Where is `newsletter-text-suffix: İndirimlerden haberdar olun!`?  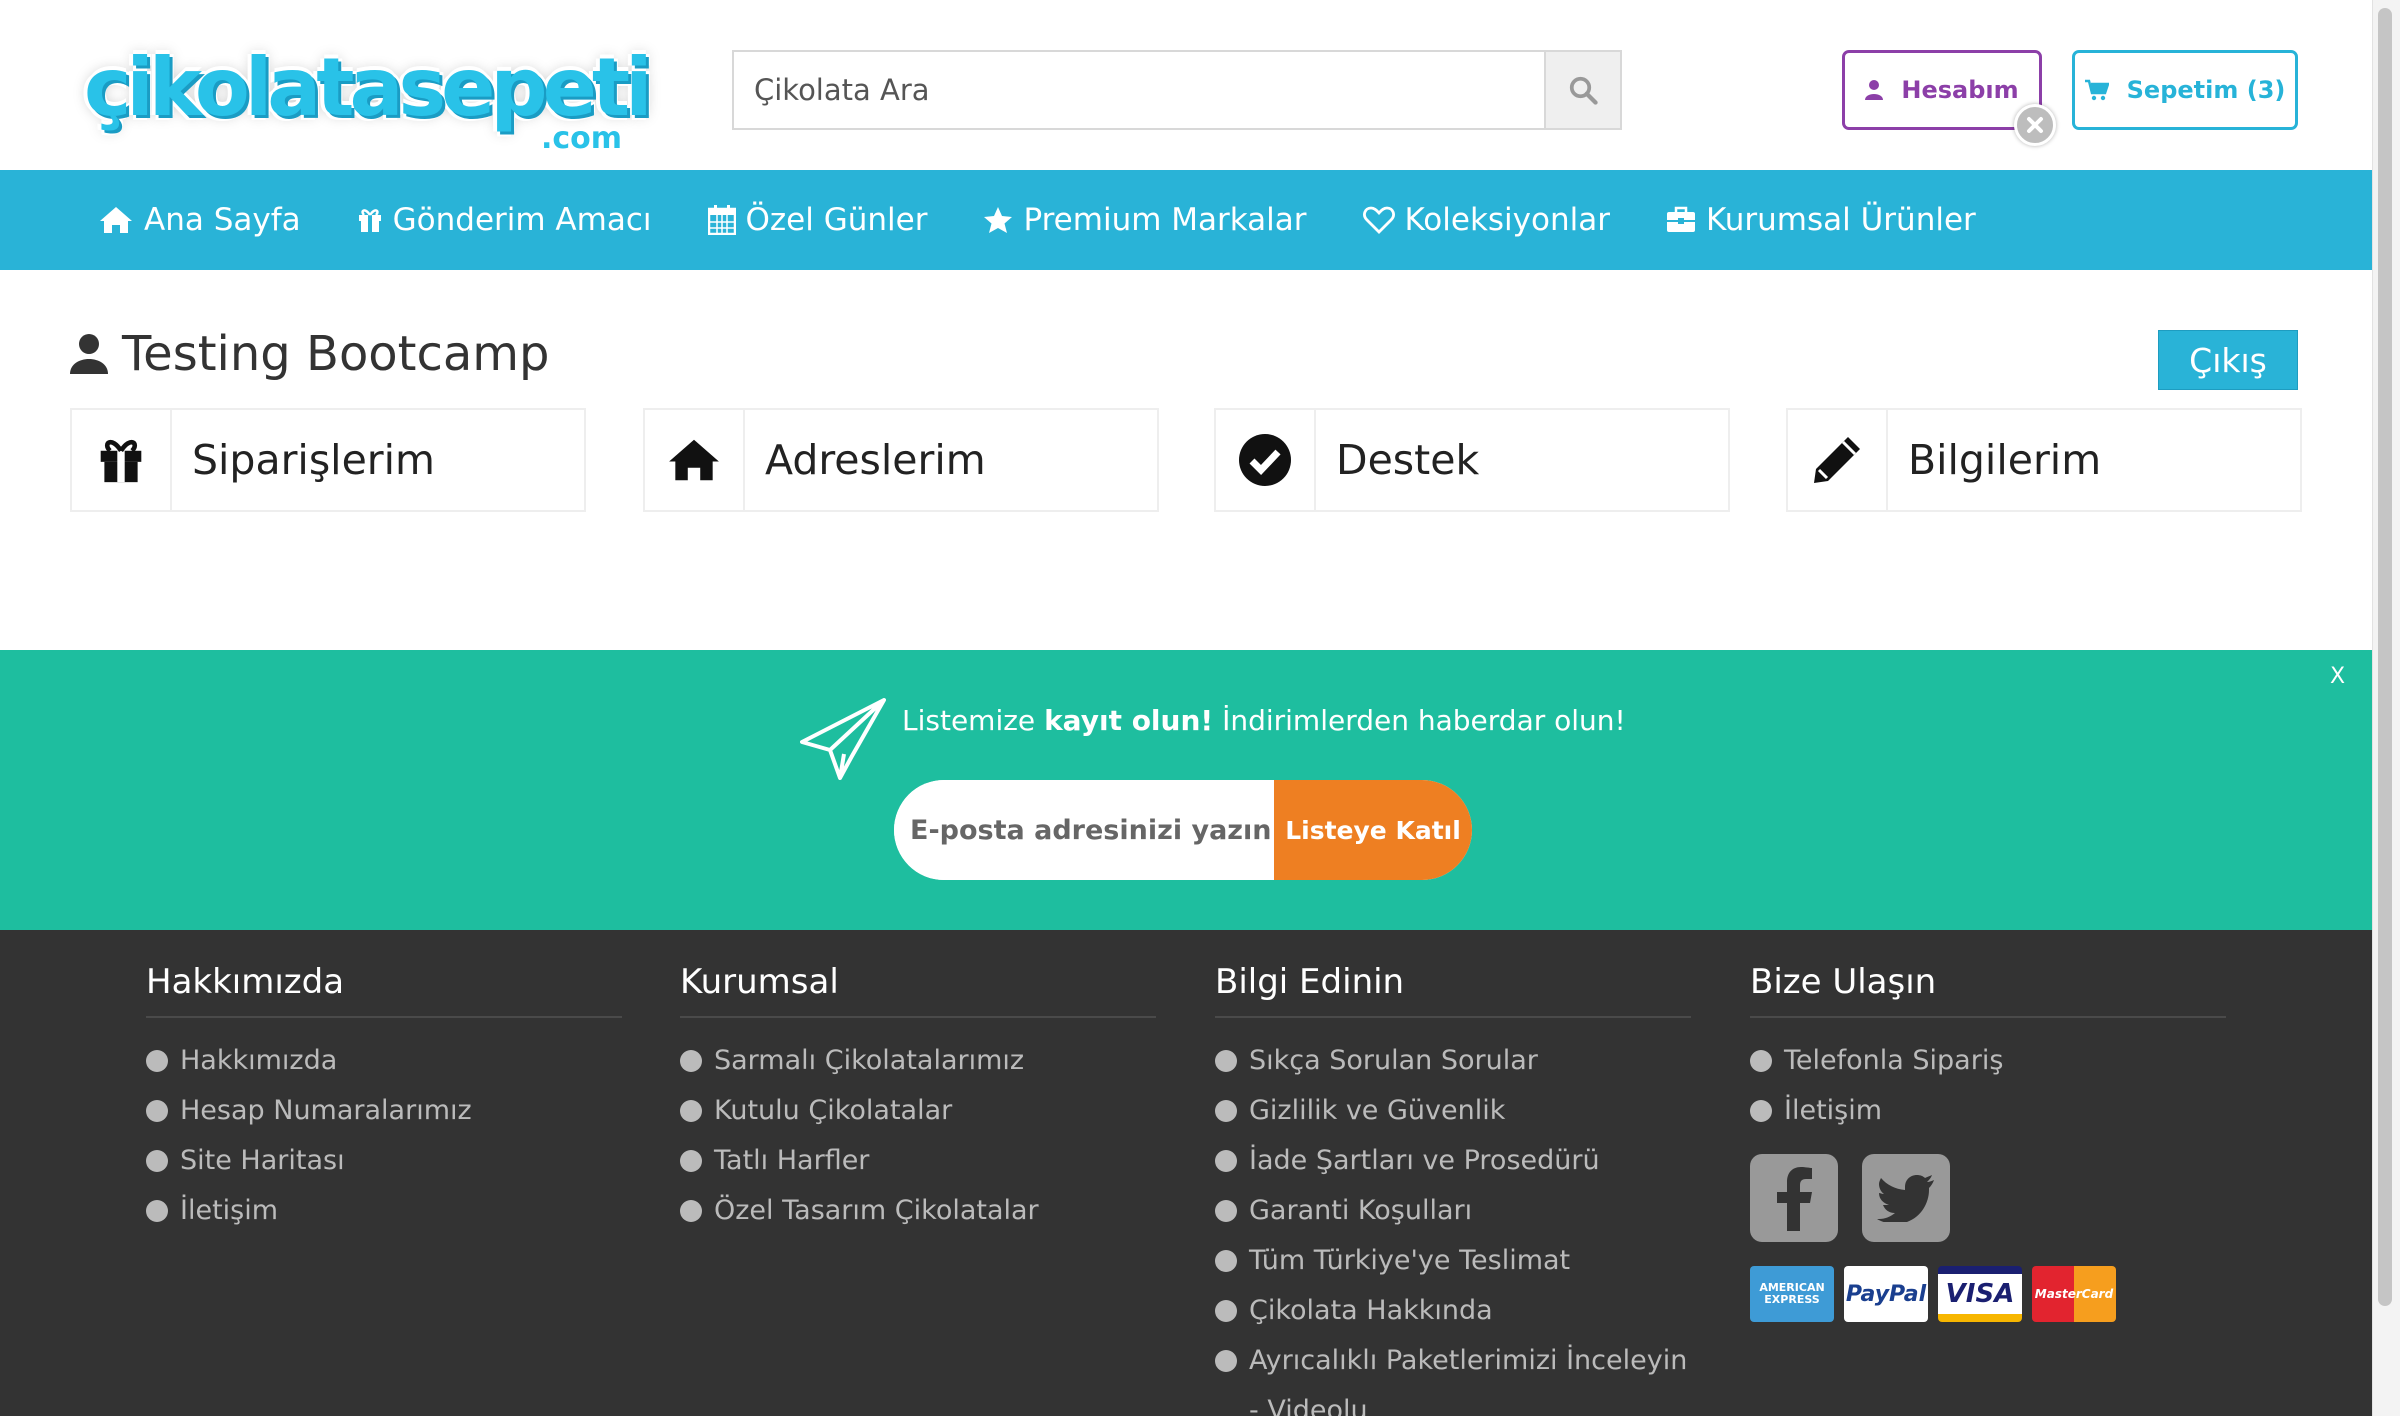
newsletter-text-suffix: İndirimlerden haberdar olun! is located at coordinates (1419, 720).